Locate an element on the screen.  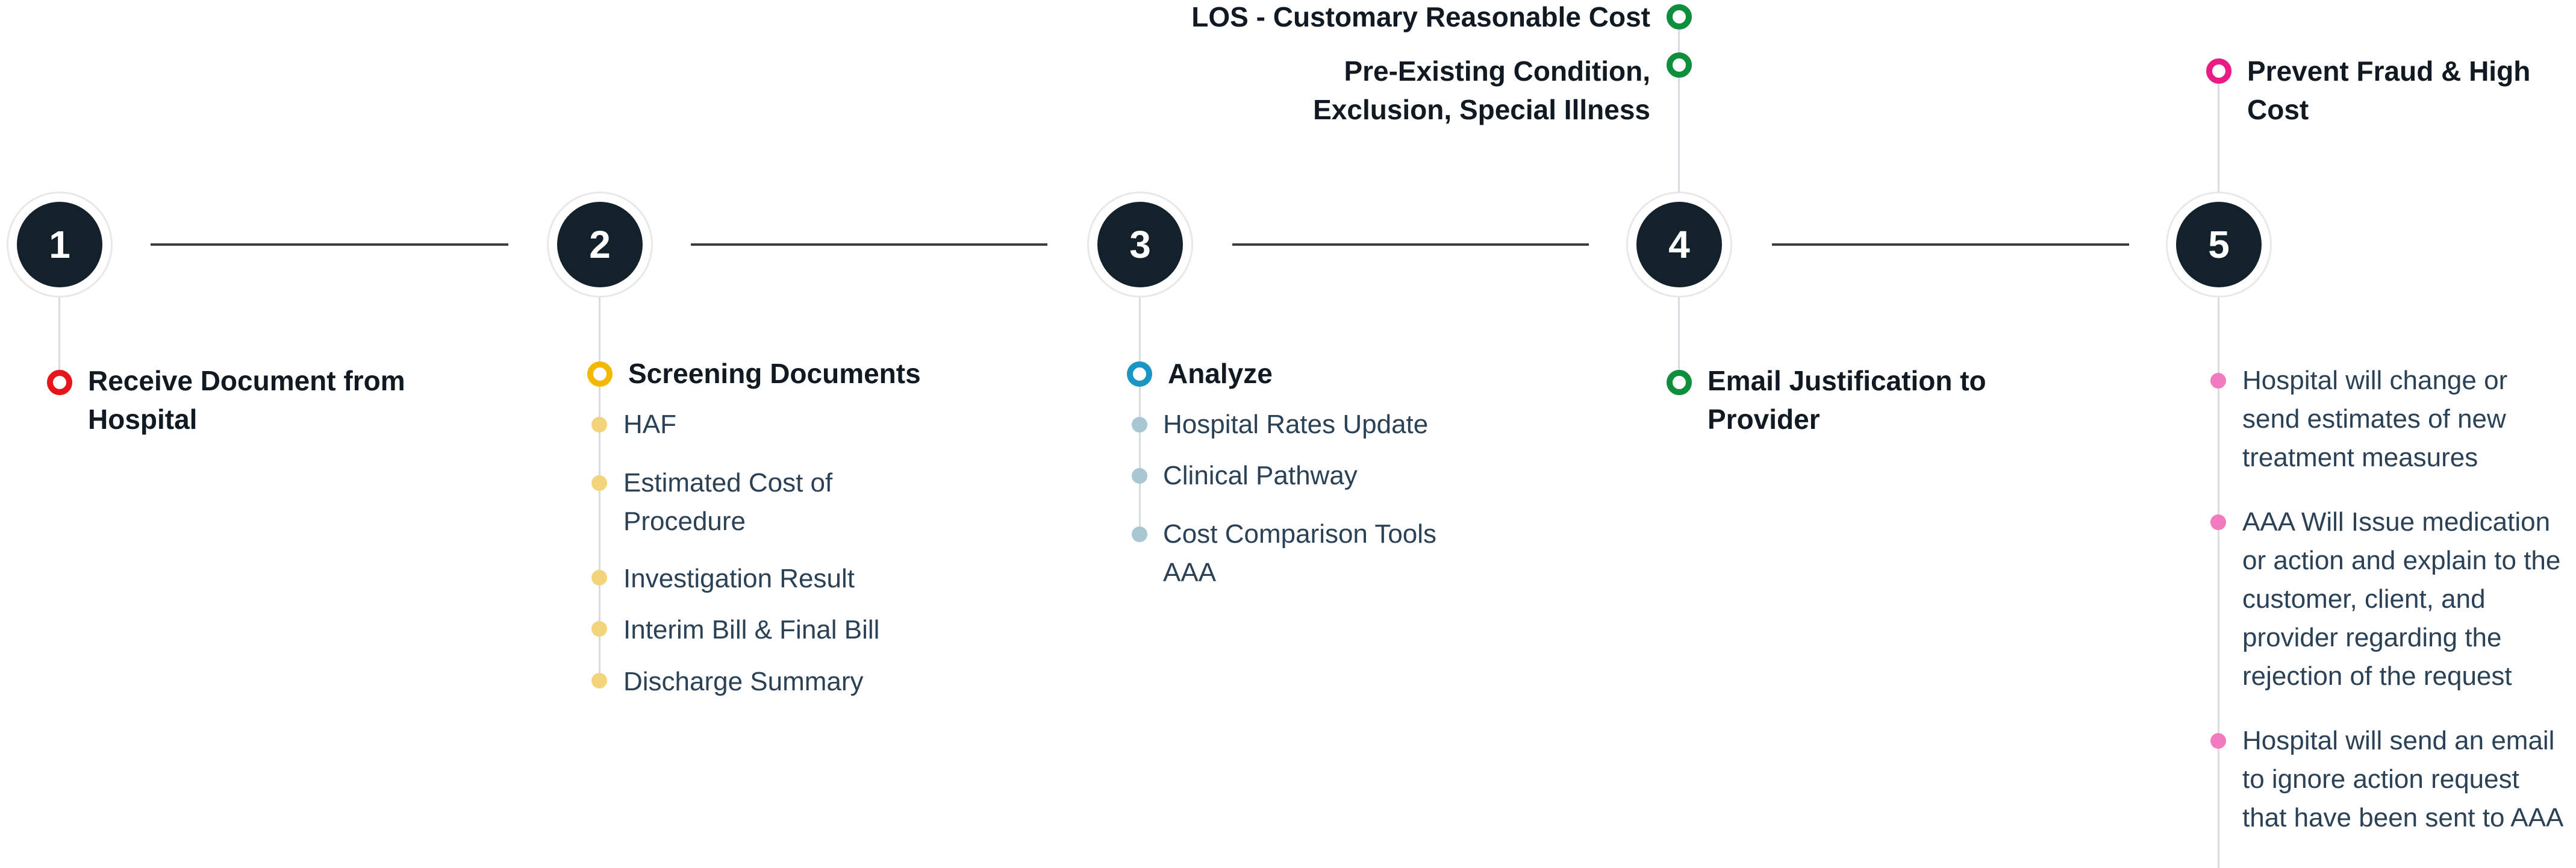
step-2-number: 2 is located at coordinates (600, 244).